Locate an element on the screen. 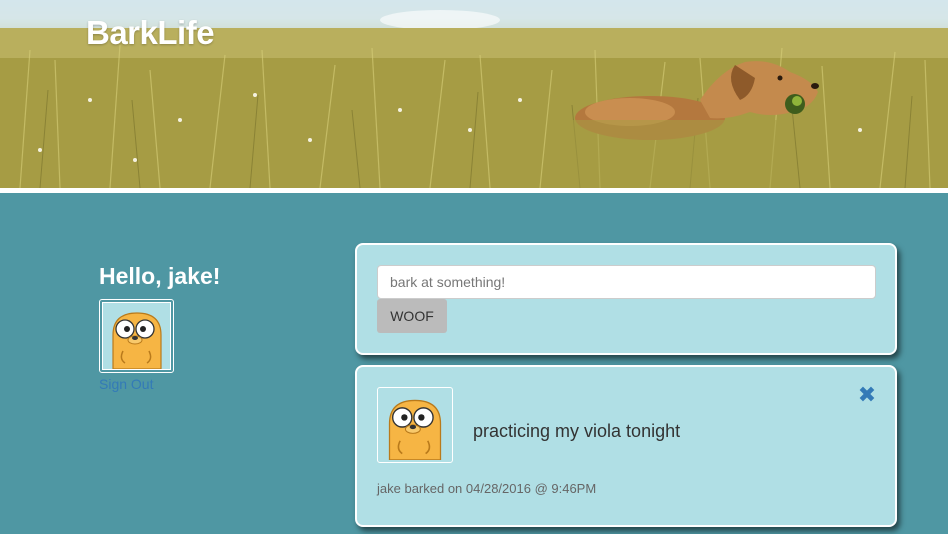 The image size is (948, 534). close-icon: ✖ is located at coordinates (867, 395).